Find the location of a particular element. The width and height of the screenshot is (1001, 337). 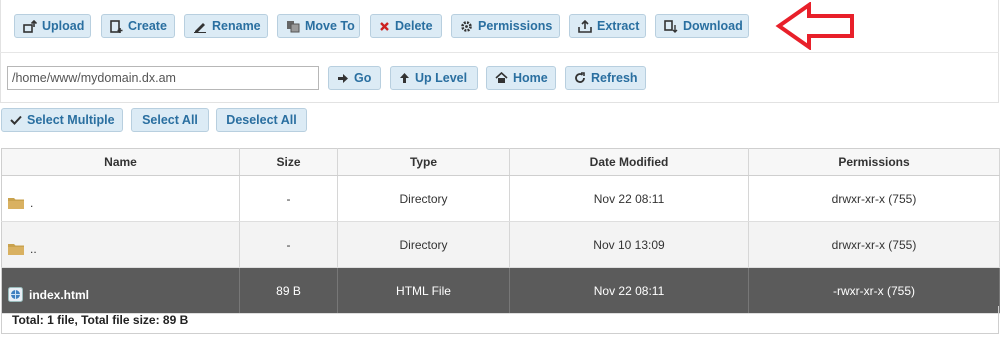

rename-button: Rename is located at coordinates (226, 26).